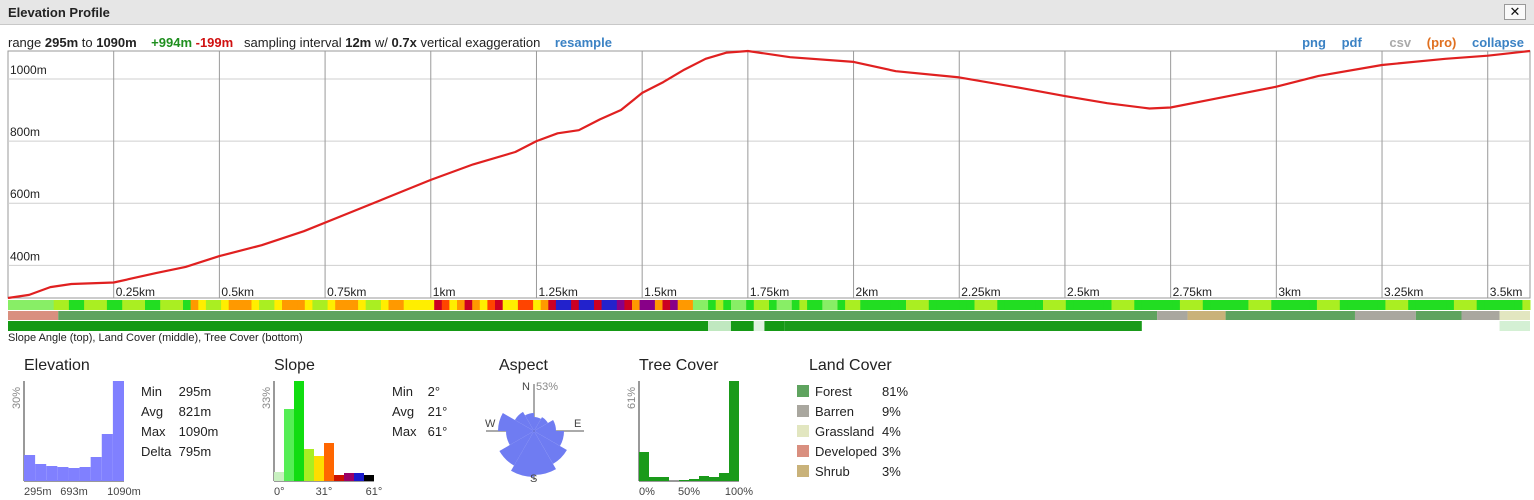  Describe the element at coordinates (1352, 42) in the screenshot. I see `pdf-link: pdf` at that location.